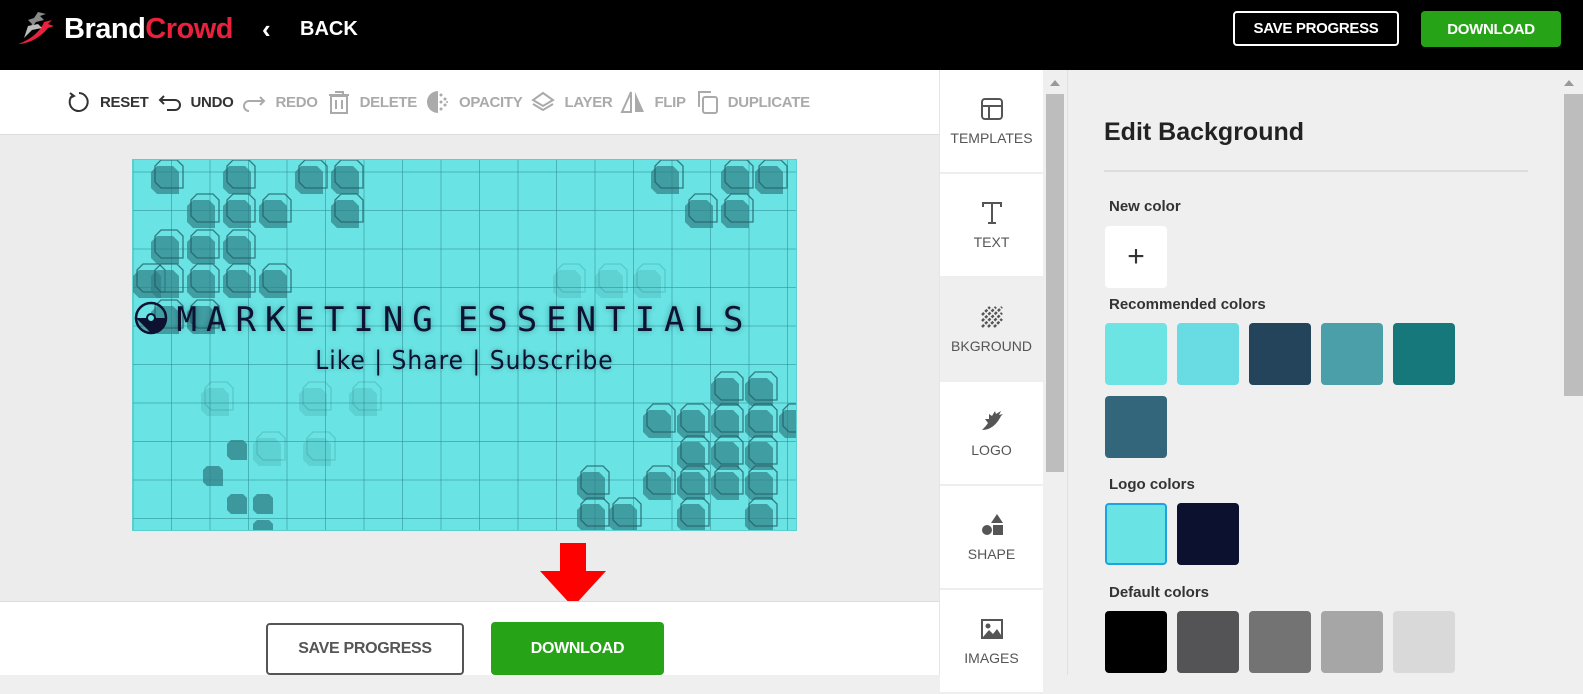 This screenshot has width=1583, height=694. I want to click on trash-icon, so click(338, 102).